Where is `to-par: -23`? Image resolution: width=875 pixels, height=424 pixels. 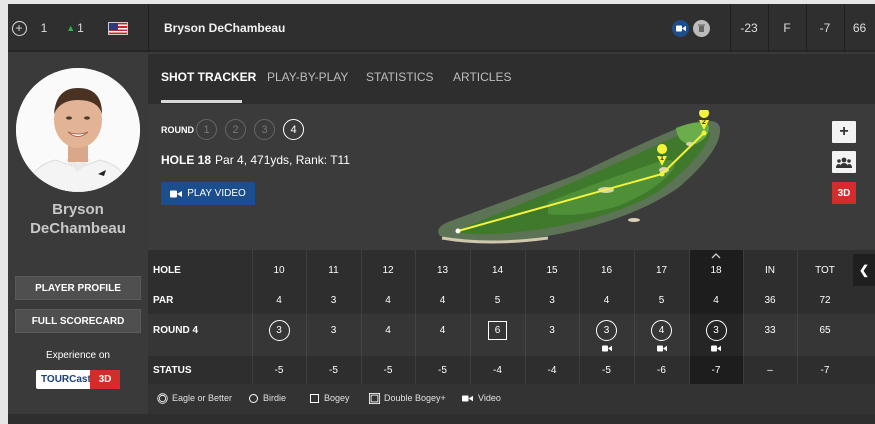
to-par: -23 is located at coordinates (749, 28).